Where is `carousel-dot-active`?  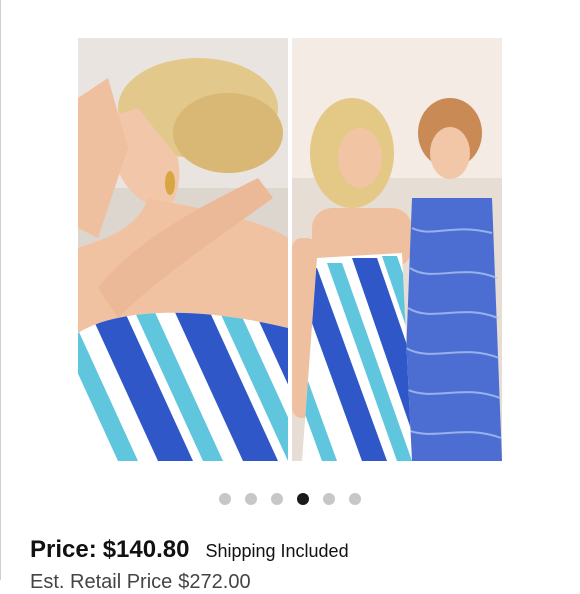
carousel-dot-active is located at coordinates (303, 499).